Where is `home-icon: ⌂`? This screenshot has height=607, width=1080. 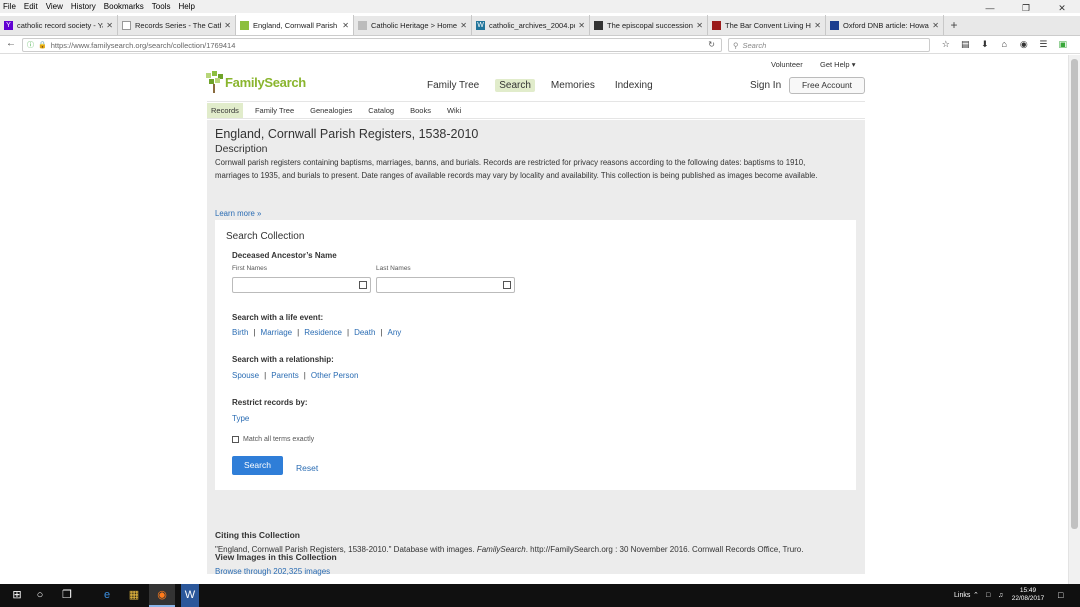 home-icon: ⌂ is located at coordinates (1005, 44).